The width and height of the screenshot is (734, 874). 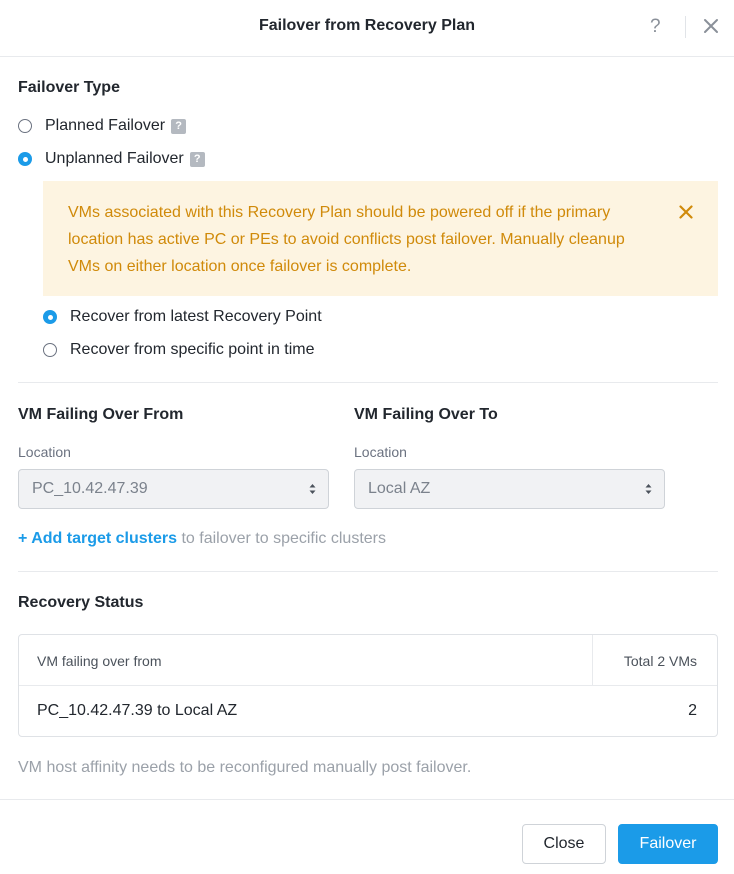 What do you see at coordinates (692, 710) in the screenshot?
I see `table-row-count: 2` at bounding box center [692, 710].